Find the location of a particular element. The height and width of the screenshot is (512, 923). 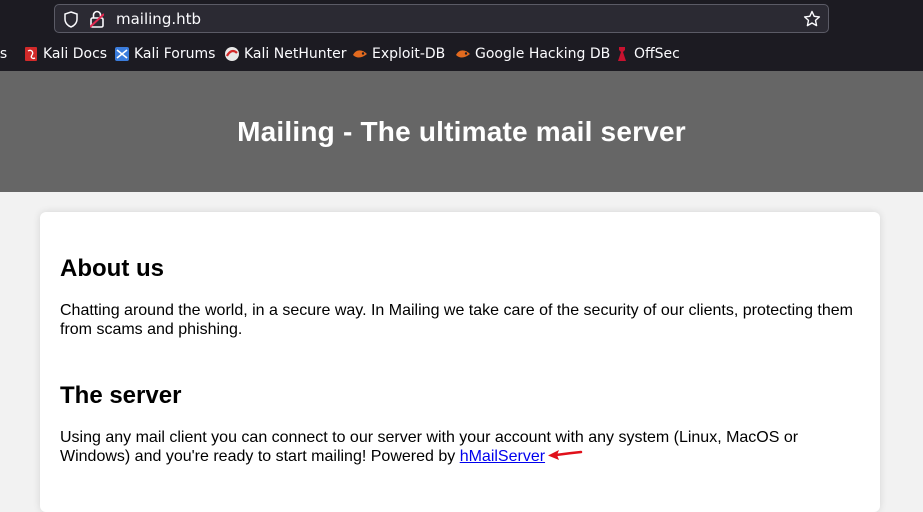

bookmark-truncated: ls is located at coordinates (3, 54).